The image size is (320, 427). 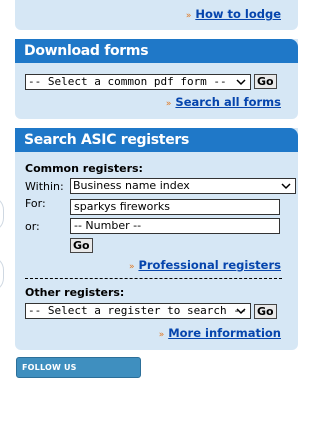 I want to click on lodge-panel: » How to lodge, so click(x=156, y=15).